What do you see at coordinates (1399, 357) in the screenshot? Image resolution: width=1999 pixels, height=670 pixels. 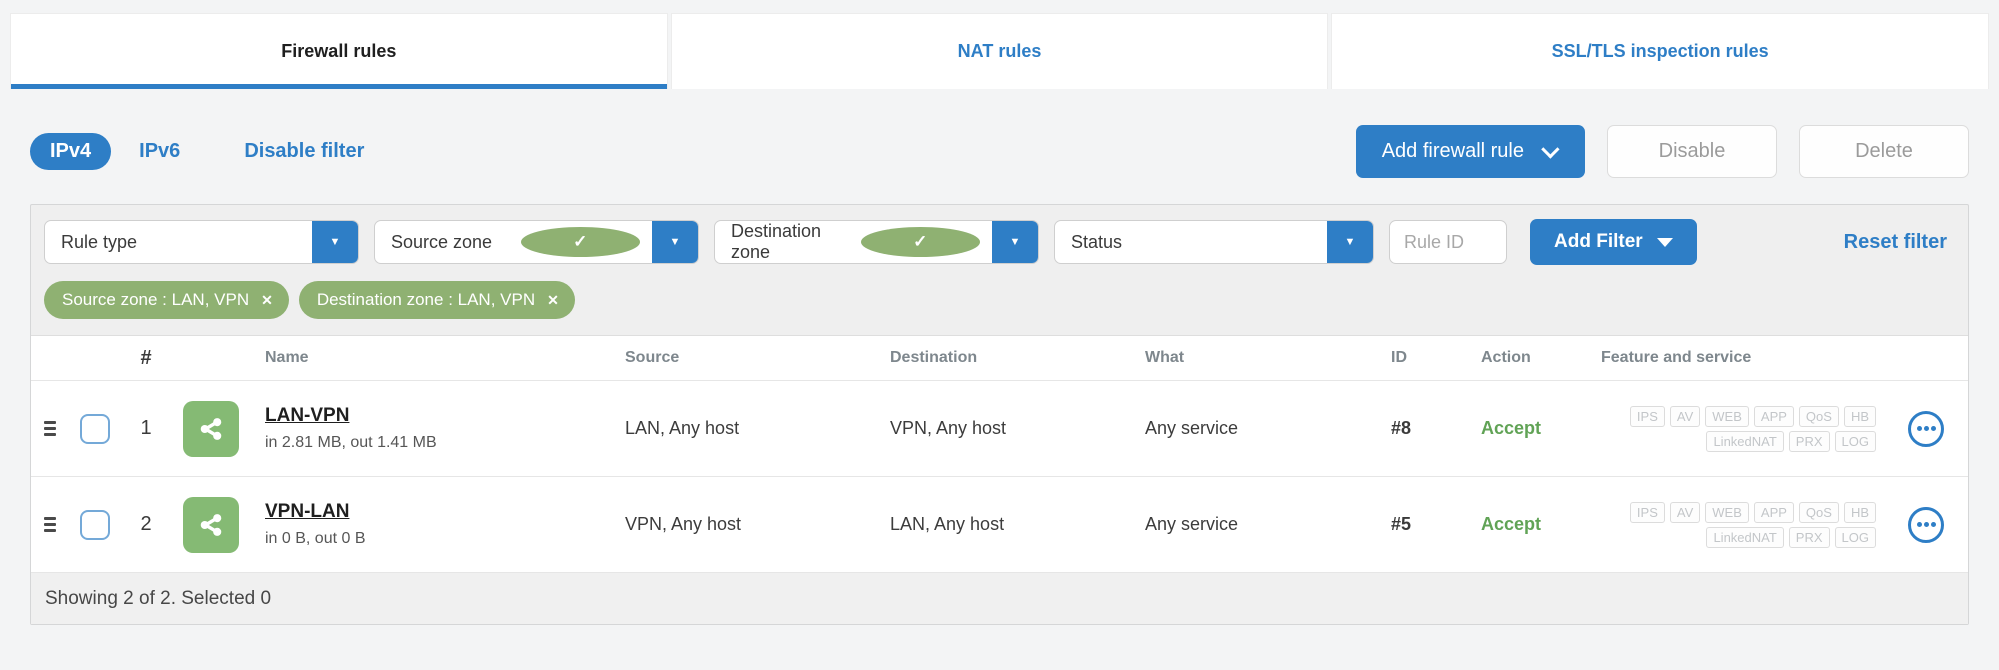 I see `header-id: ID` at bounding box center [1399, 357].